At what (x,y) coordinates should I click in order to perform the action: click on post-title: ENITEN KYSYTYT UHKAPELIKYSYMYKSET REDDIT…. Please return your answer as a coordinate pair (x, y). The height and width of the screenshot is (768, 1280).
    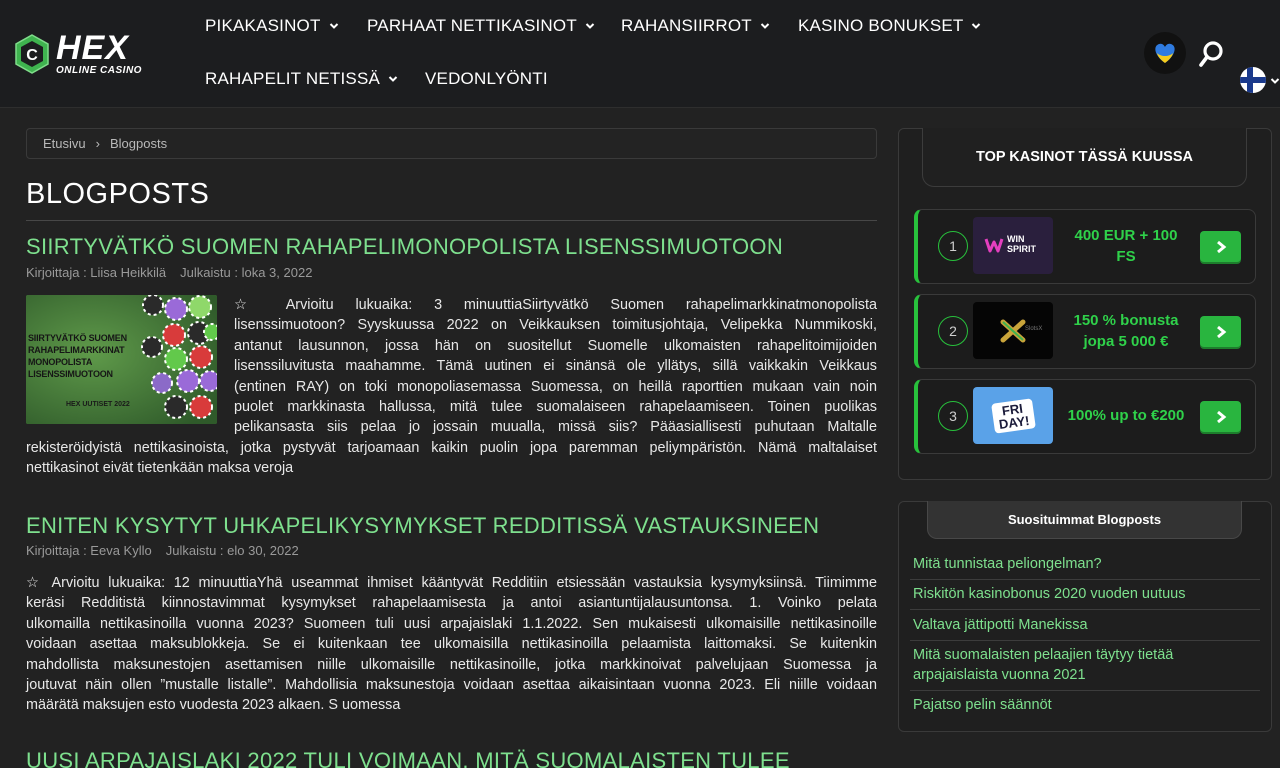
    Looking at the image, I should click on (422, 526).